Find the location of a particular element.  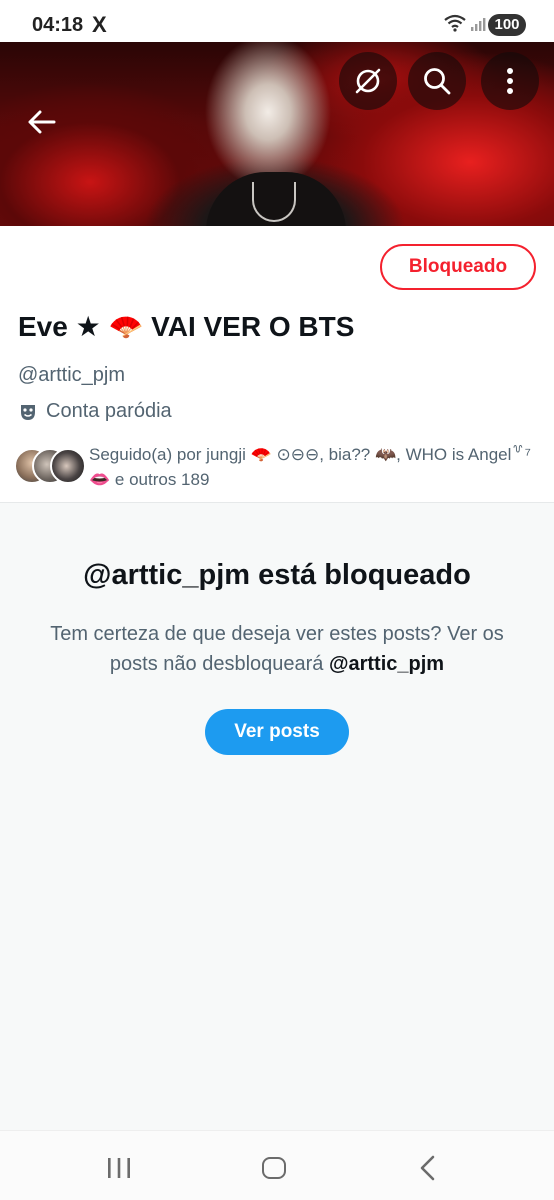

status-time: 04:18 is located at coordinates (58, 25).